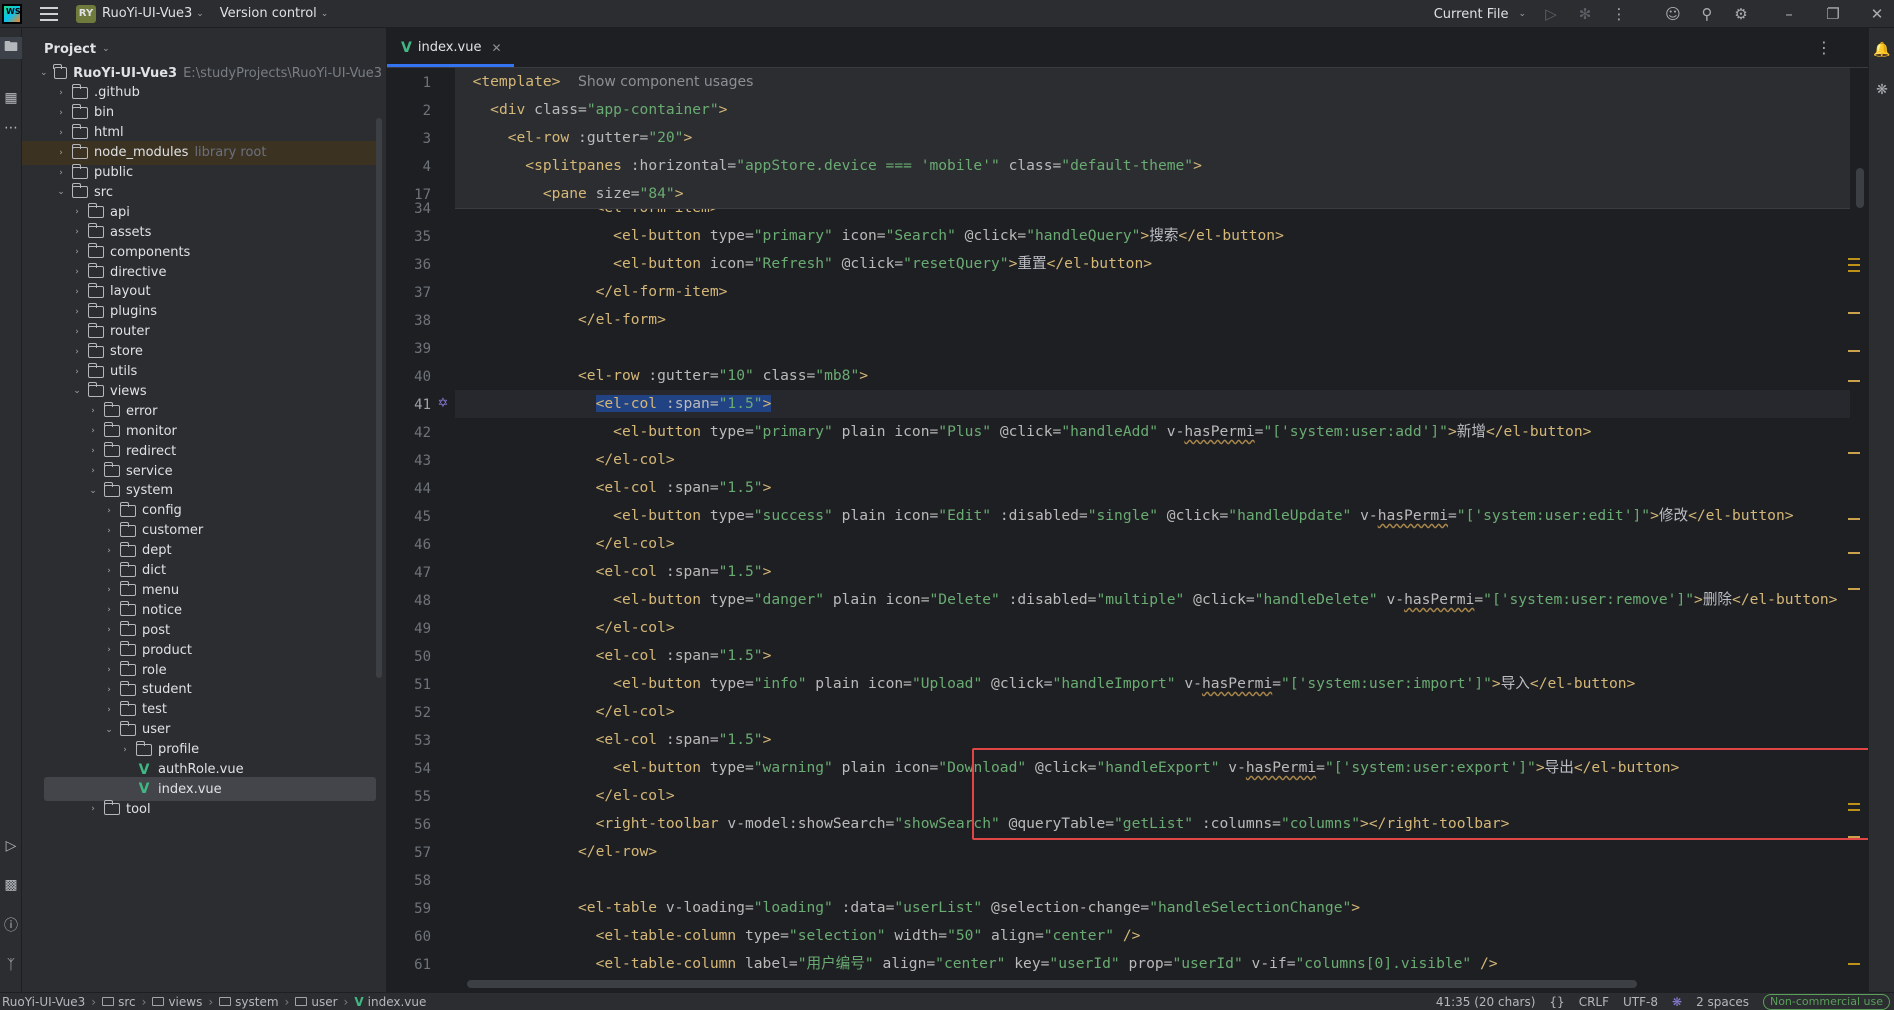  What do you see at coordinates (409, 265) in the screenshot?
I see `line-number: 36` at bounding box center [409, 265].